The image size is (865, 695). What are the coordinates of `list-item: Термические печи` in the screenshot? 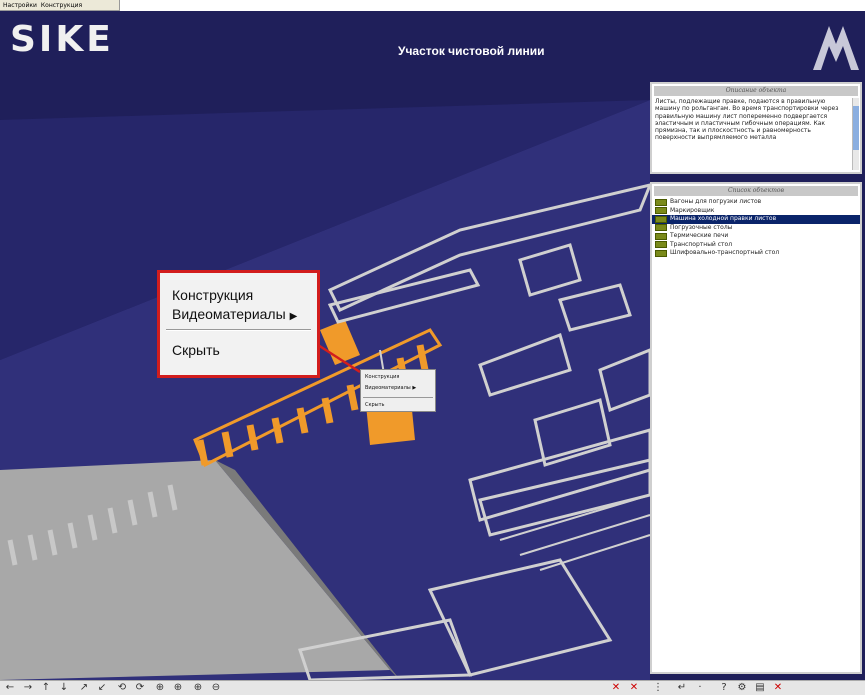 It's located at (756, 236).